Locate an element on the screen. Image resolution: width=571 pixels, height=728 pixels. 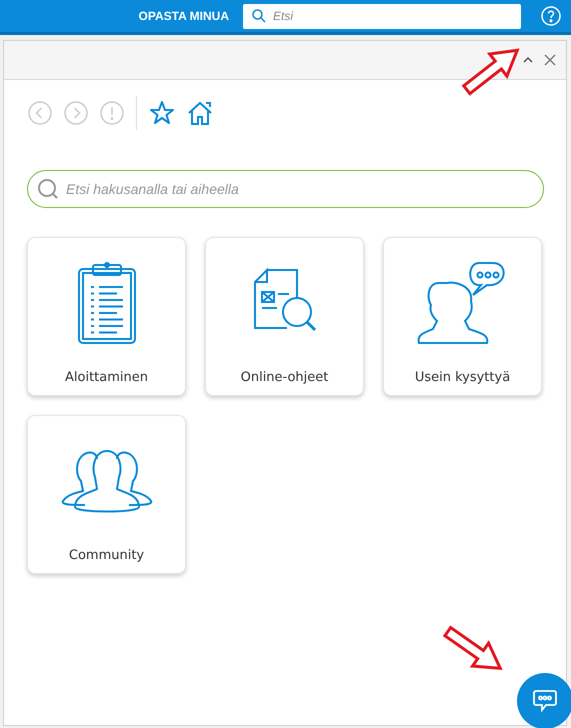
topic-card: Aloittaminen is located at coordinates (106, 316).